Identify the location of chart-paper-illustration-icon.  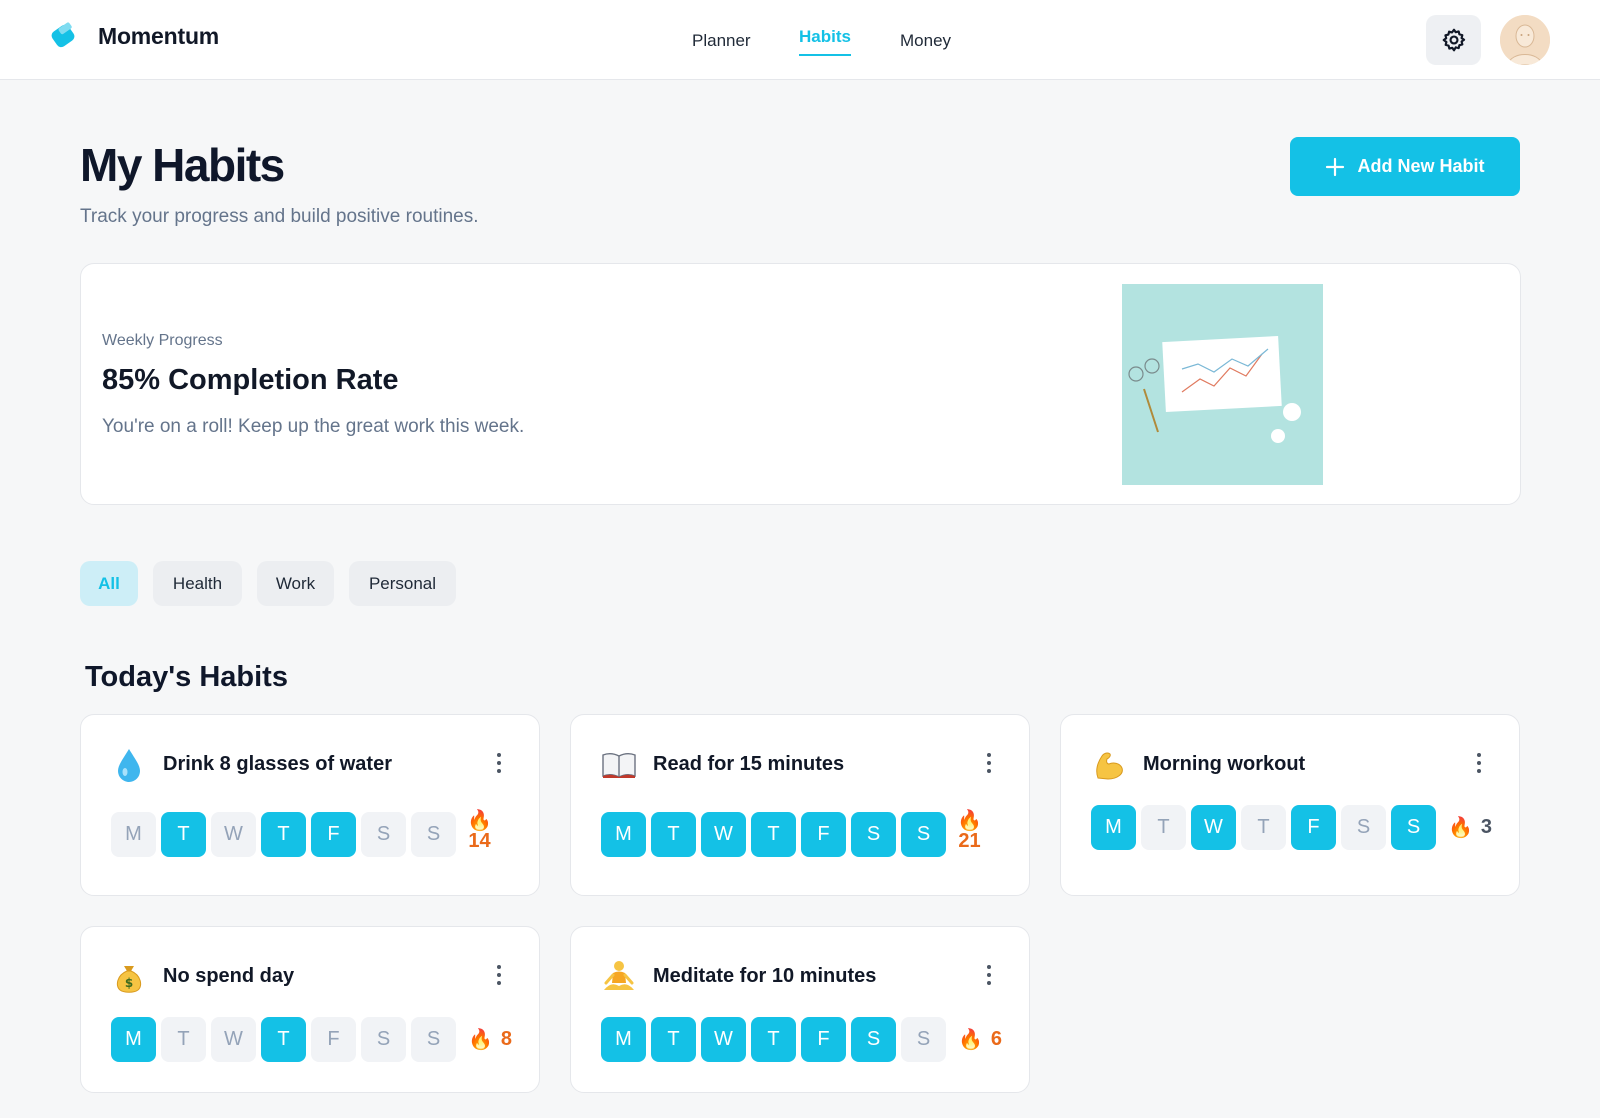
(1222, 384).